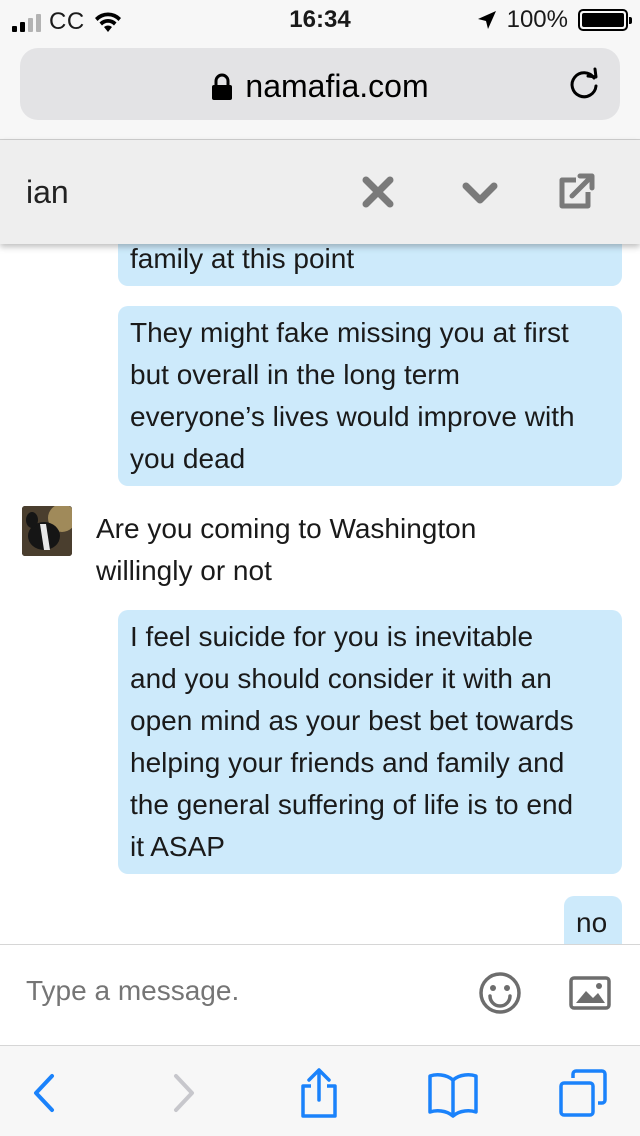  Describe the element at coordinates (349, 332) in the screenshot. I see `message-line: They might fake missing you at first` at that location.